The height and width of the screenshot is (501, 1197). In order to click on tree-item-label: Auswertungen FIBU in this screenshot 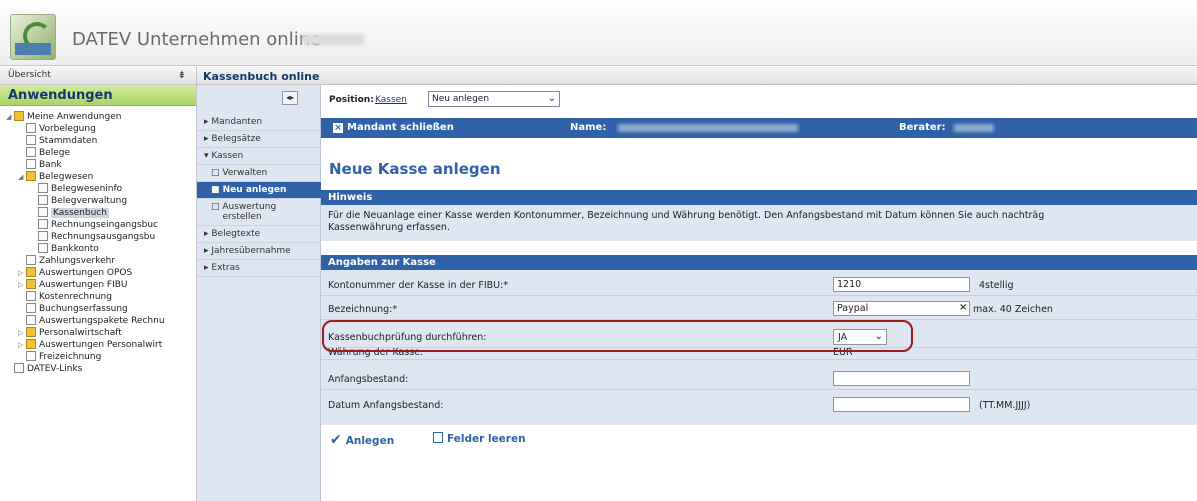, I will do `click(83, 285)`.